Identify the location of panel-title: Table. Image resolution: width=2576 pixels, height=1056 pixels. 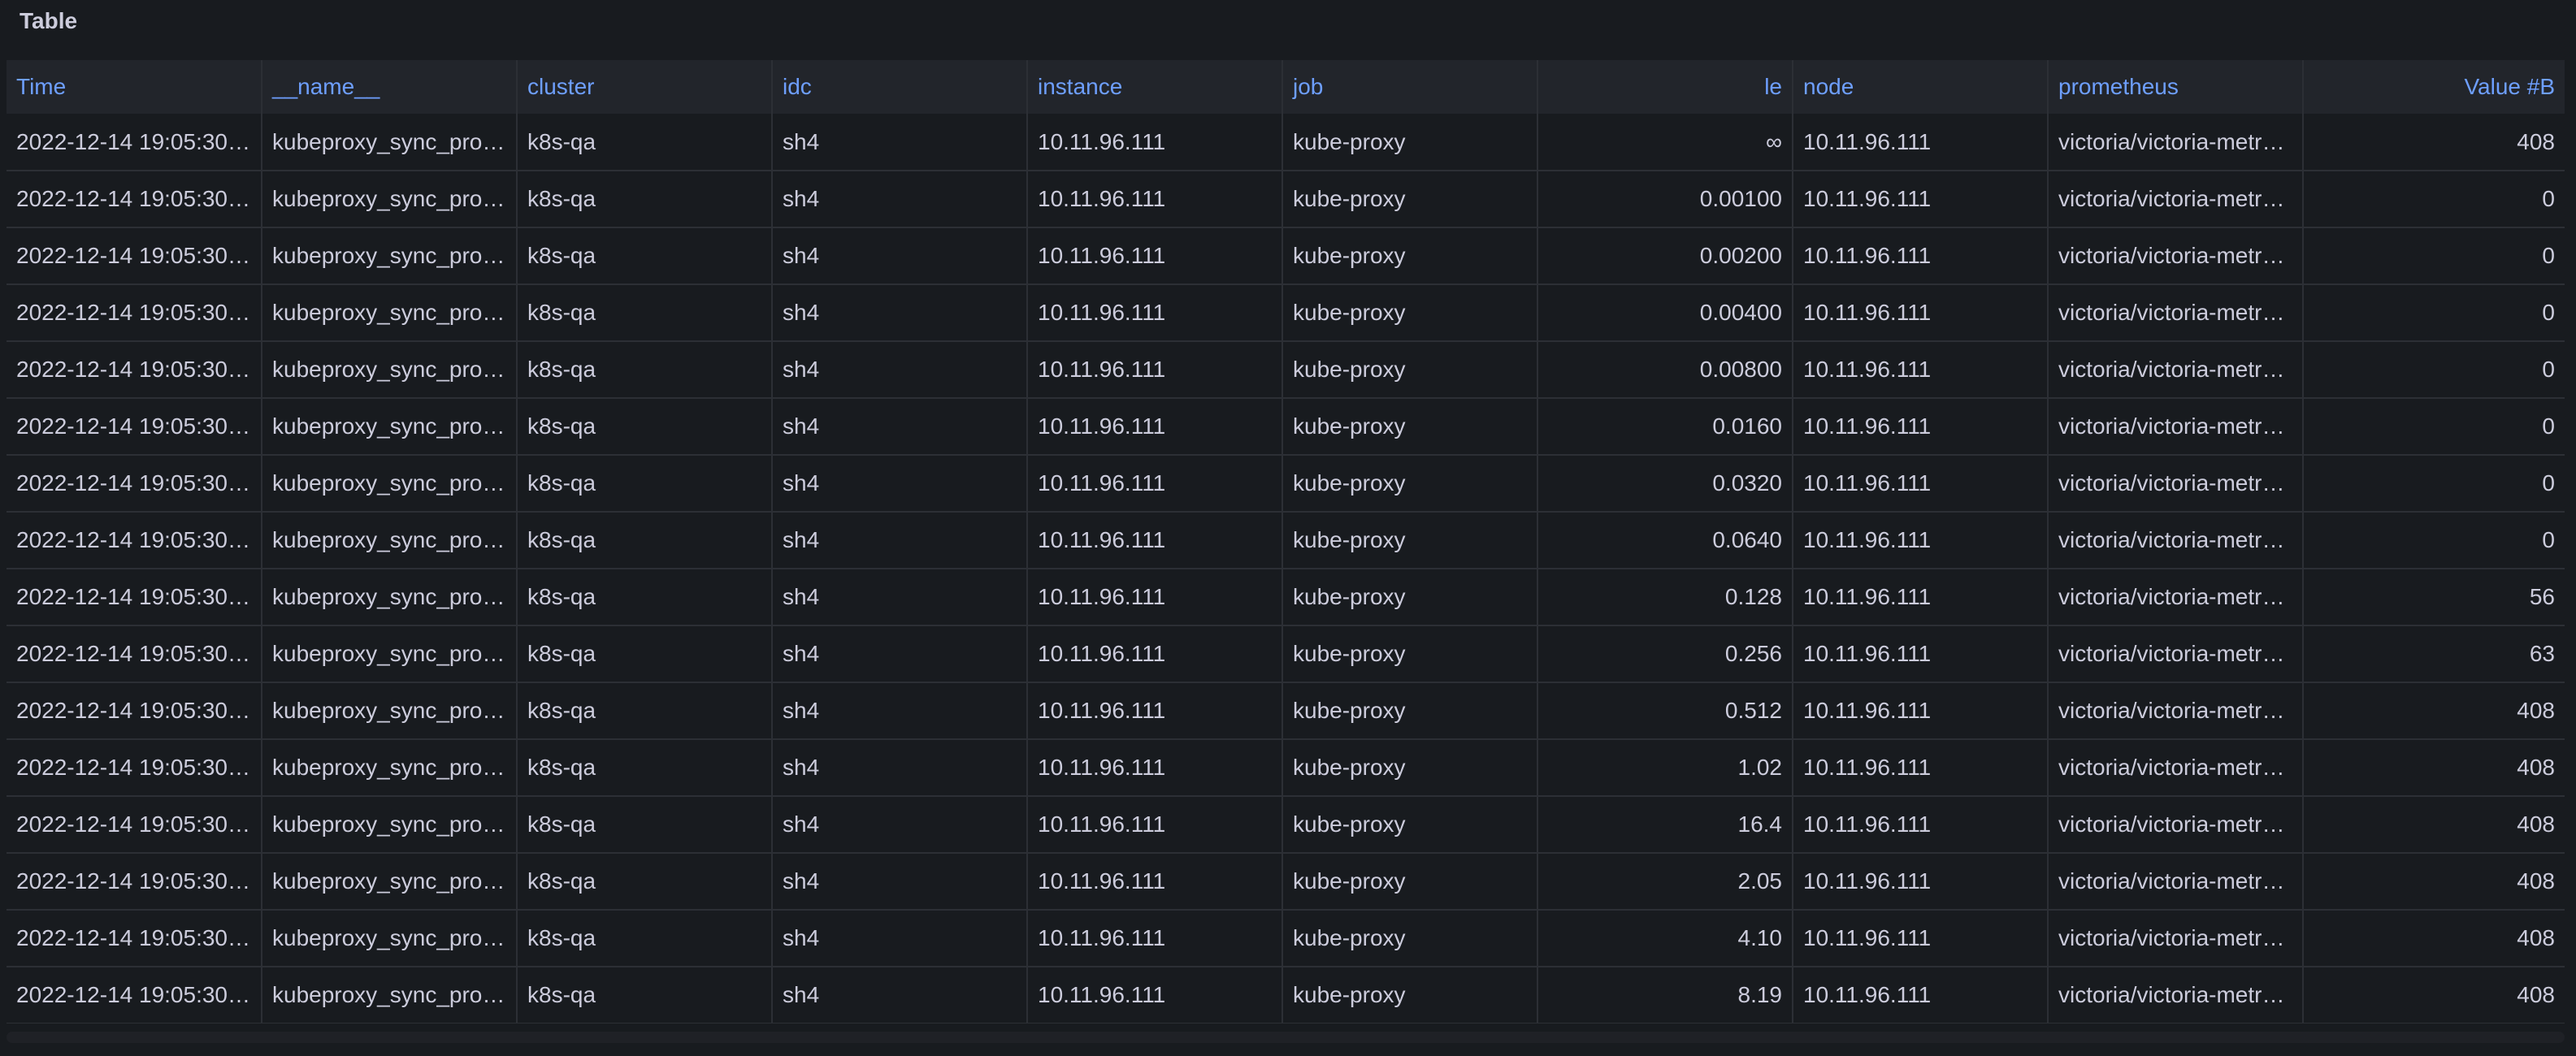
(48, 21).